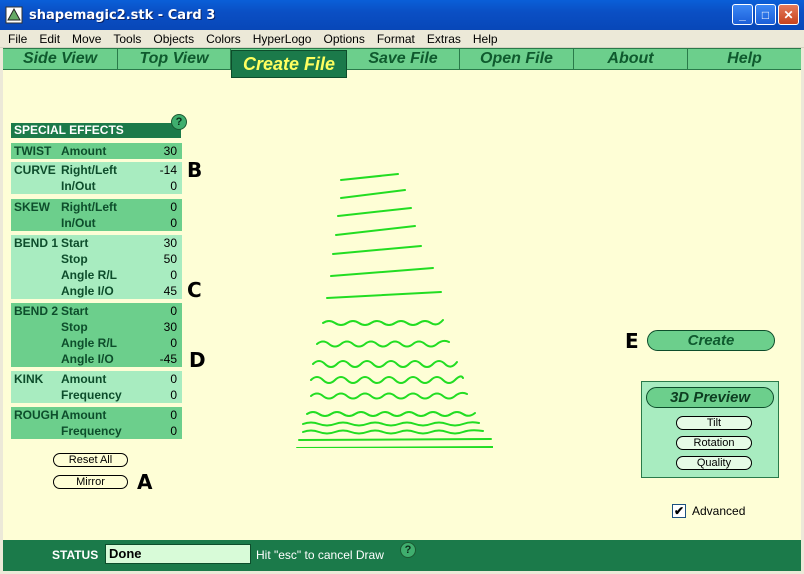 This screenshot has width=804, height=574. I want to click on menu-tools: Tools, so click(127, 39).